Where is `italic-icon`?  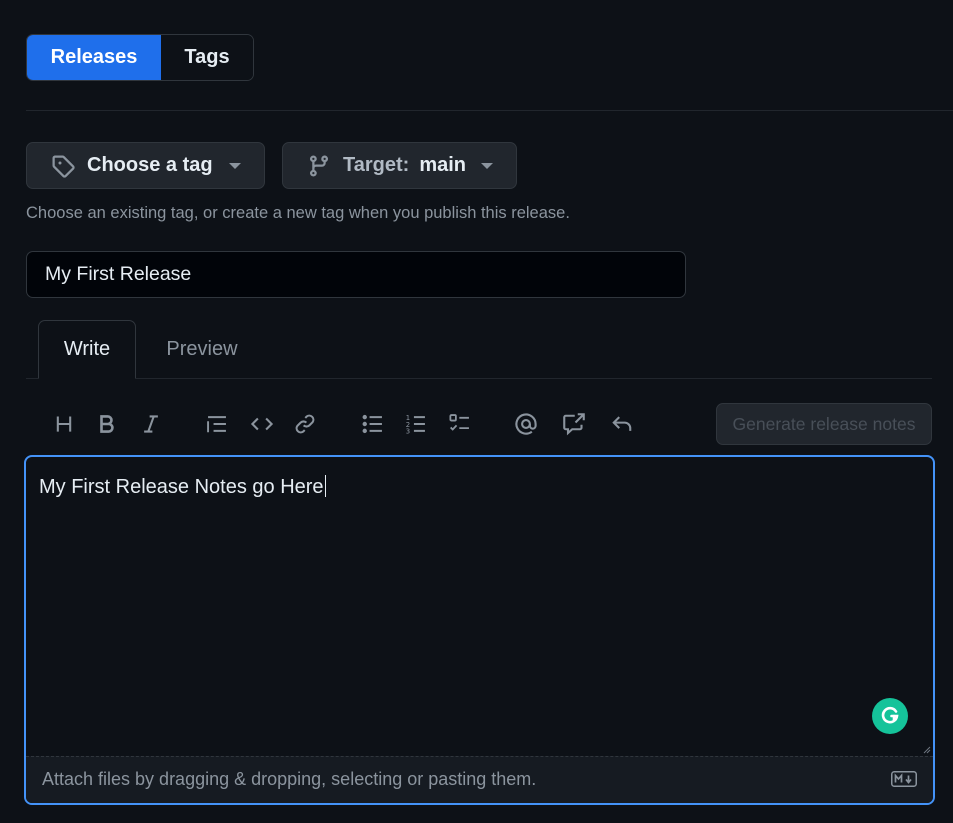 italic-icon is located at coordinates (151, 424).